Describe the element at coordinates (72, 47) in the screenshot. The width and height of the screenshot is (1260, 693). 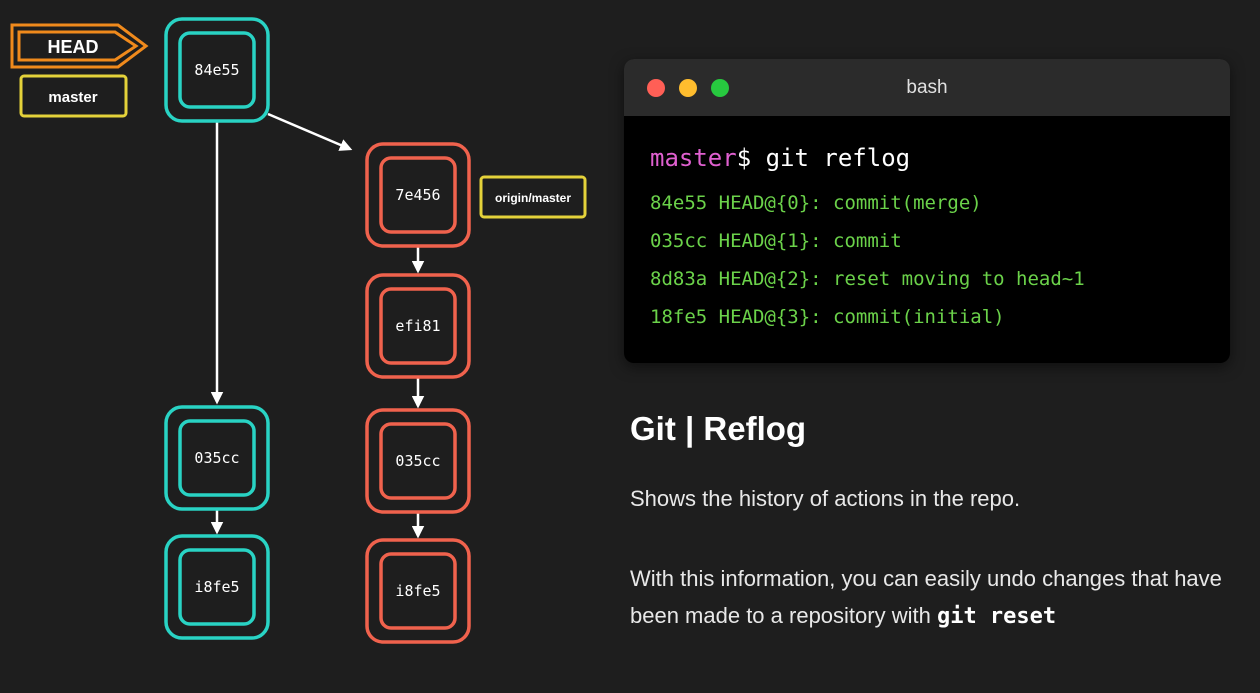
I see `head-label: HEAD` at that location.